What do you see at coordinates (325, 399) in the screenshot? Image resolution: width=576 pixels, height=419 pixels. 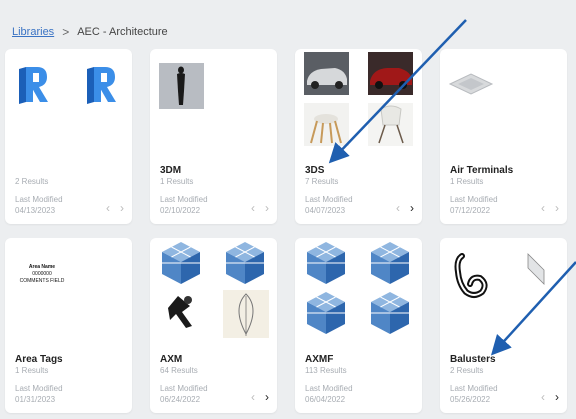 I see `card-last-modified-date: 06/04/2022` at bounding box center [325, 399].